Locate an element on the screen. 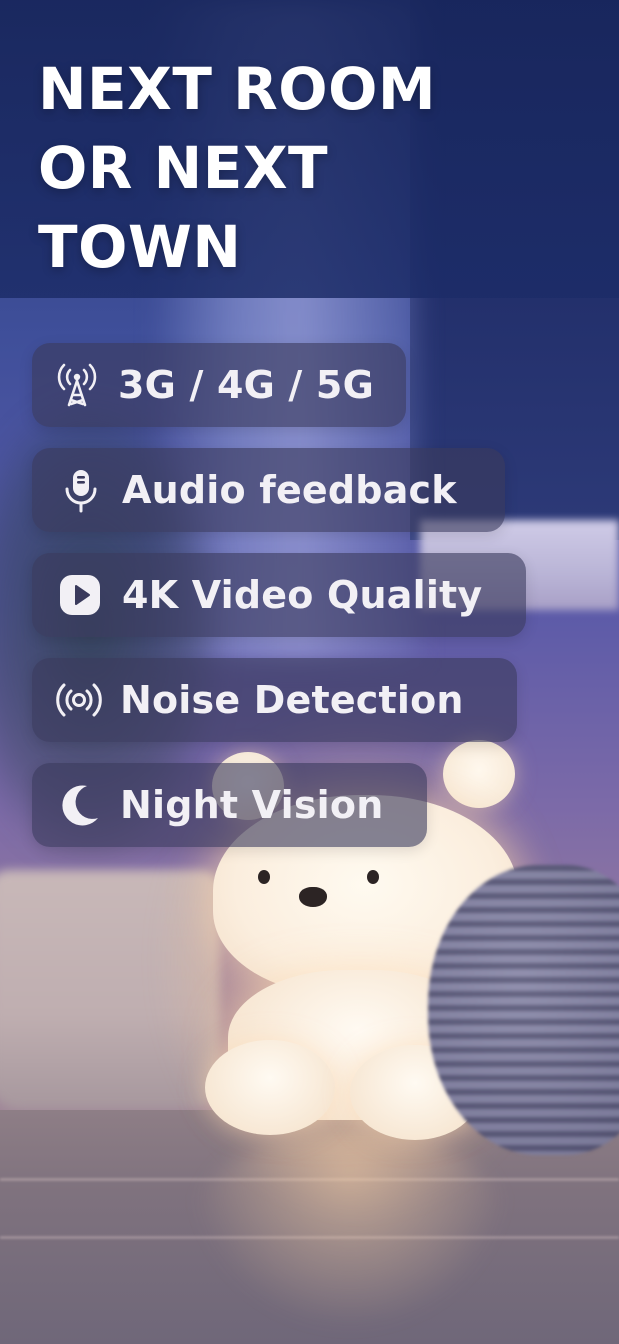  bear-lamp-paw-left is located at coordinates (270, 1087).